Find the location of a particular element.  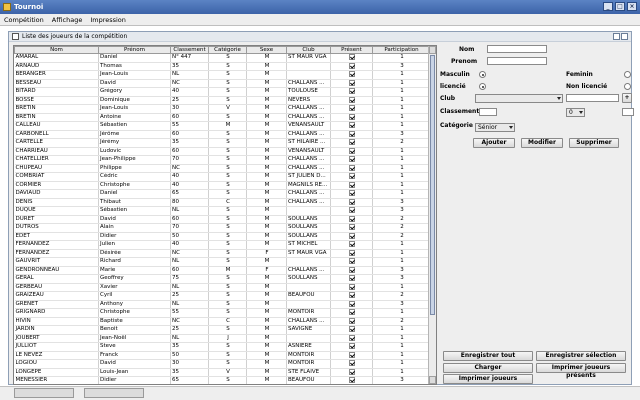

table-row: GERBEAU Xavier NL S M 1 is located at coordinates (222, 287).